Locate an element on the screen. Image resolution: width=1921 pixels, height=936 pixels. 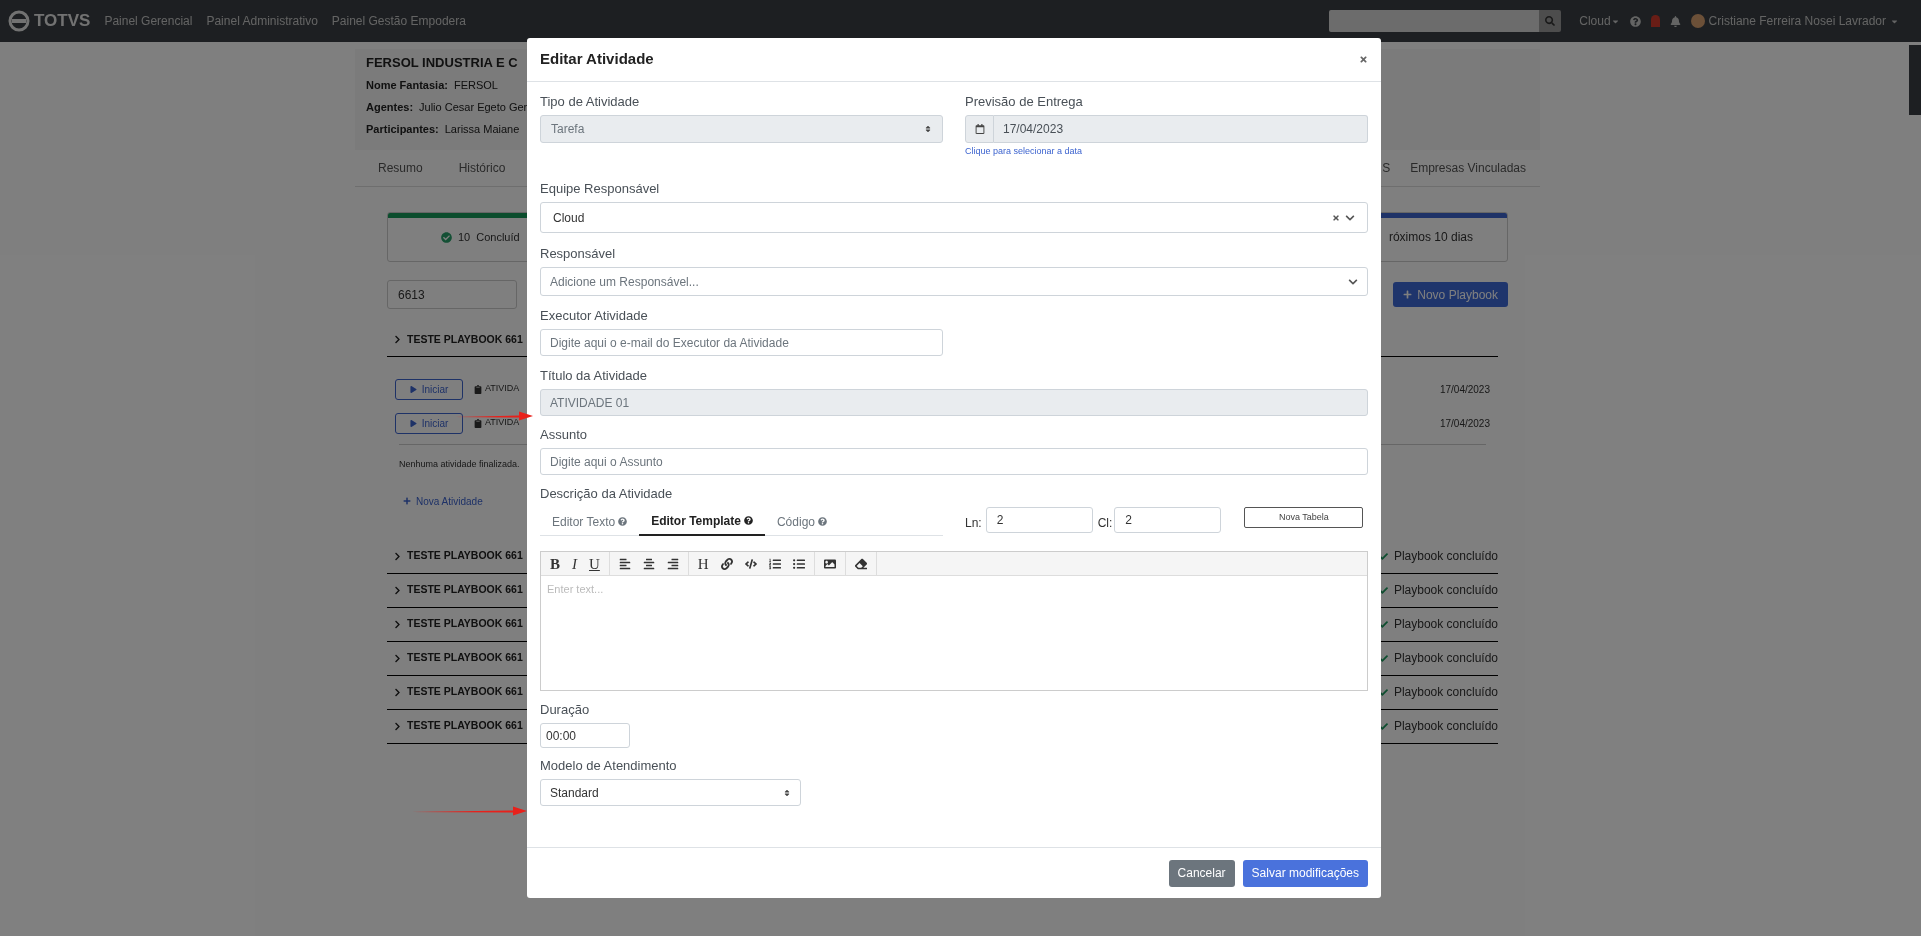
field-label: Título da Atividade is located at coordinates (593, 376).